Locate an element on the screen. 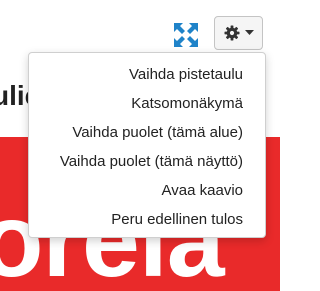 The width and height of the screenshot is (320, 291). menu-item-switch-sides-area: Vaihda puolet (tämä alue) is located at coordinates (147, 132).